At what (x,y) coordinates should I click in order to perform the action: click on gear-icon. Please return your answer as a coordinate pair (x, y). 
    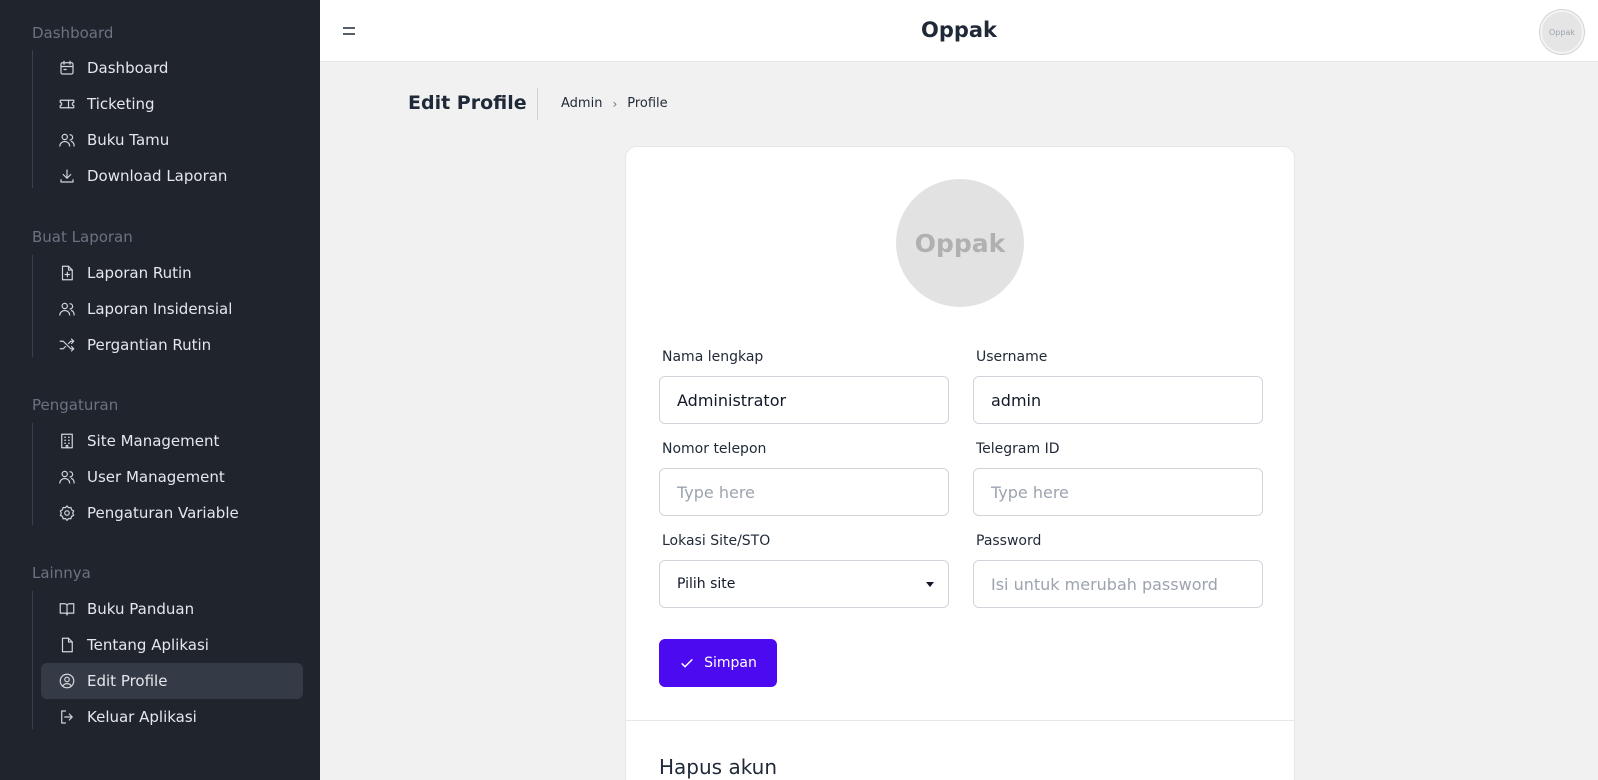
    Looking at the image, I should click on (67, 513).